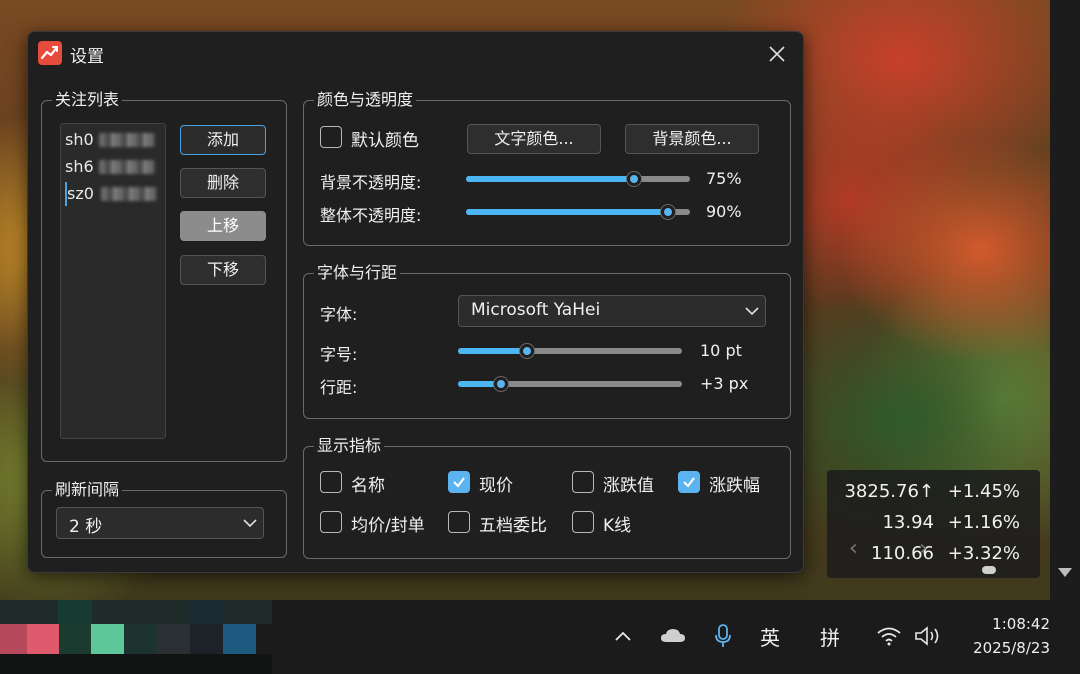  I want to click on color-opacity-legend: 颜色与透明度, so click(365, 100).